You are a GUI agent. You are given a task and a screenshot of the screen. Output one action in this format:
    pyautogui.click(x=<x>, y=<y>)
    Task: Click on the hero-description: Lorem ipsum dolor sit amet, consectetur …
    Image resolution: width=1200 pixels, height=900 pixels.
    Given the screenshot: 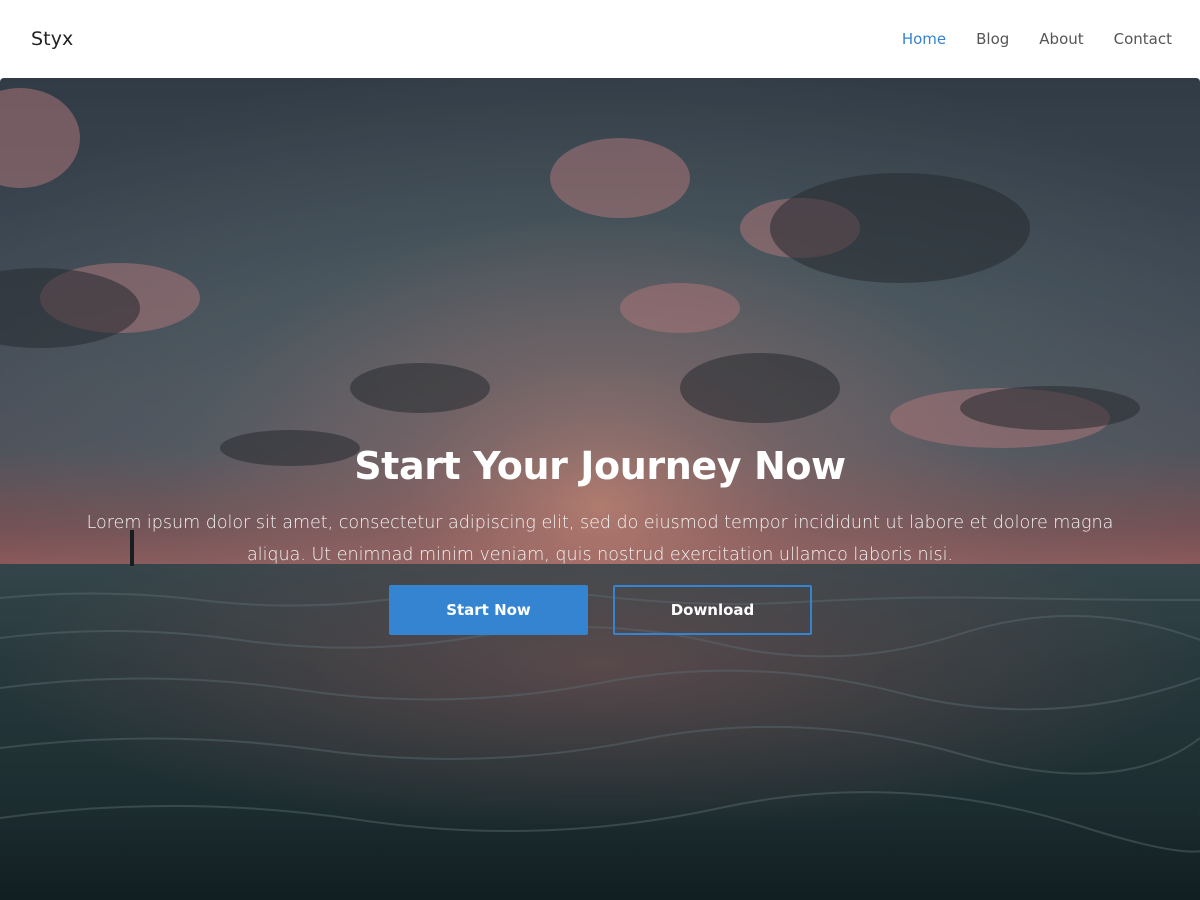 What is the action you would take?
    pyautogui.click(x=600, y=539)
    